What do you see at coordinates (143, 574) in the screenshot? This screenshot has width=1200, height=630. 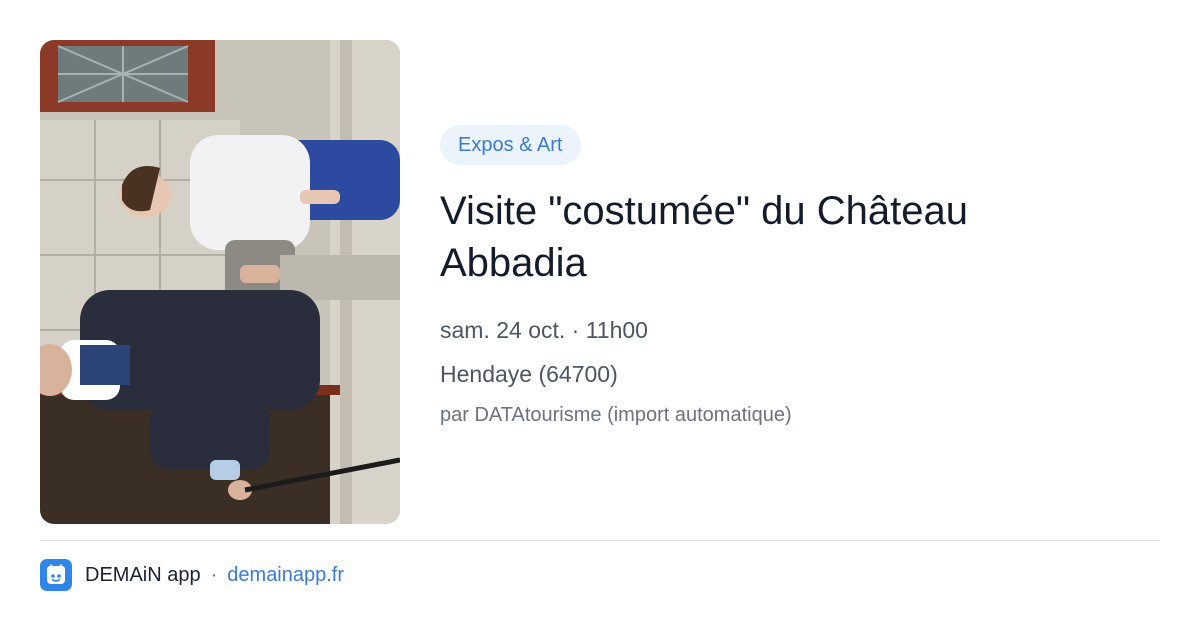 I see `app-name: DEMAiN app` at bounding box center [143, 574].